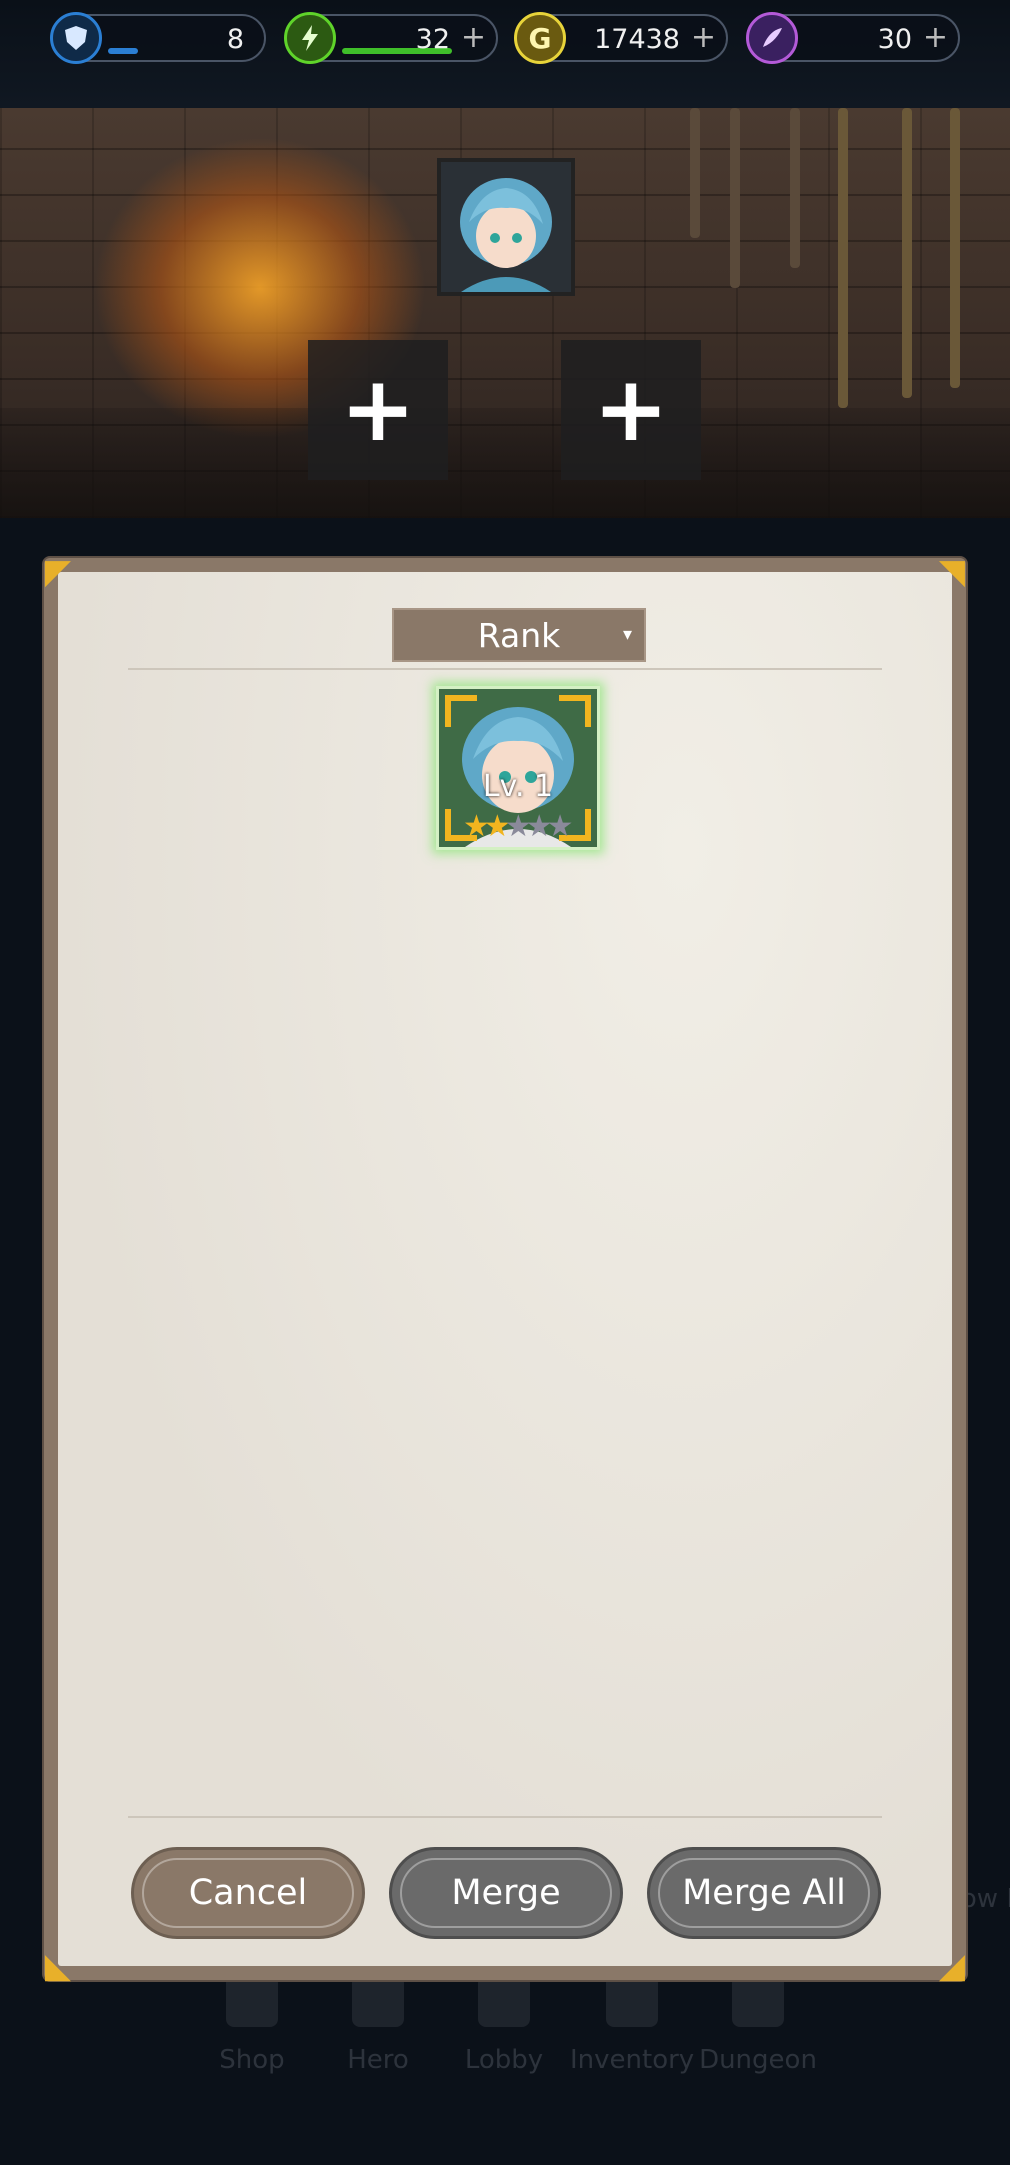 The width and height of the screenshot is (1010, 2165). What do you see at coordinates (252, 2060) in the screenshot?
I see `nav-label: Shop` at bounding box center [252, 2060].